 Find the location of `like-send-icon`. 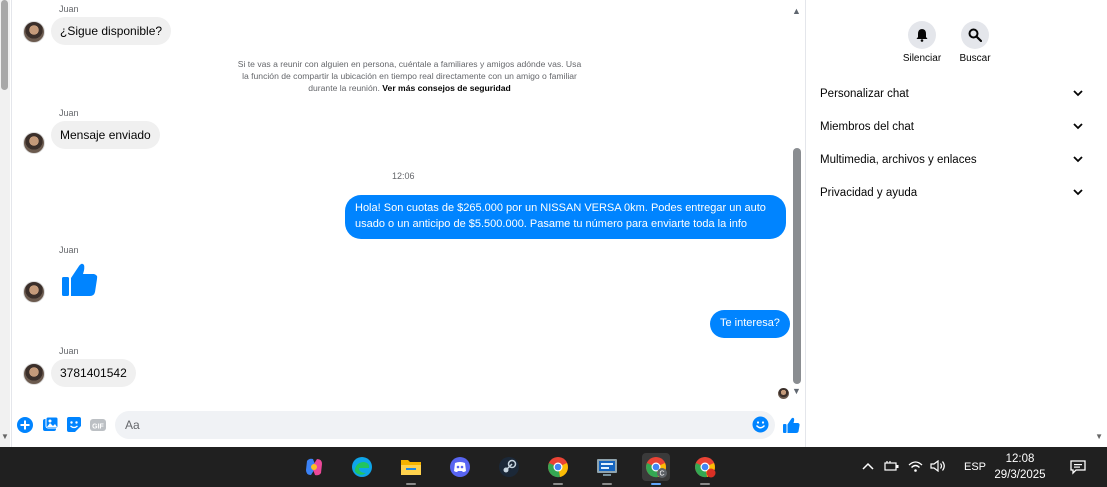

like-send-icon is located at coordinates (791, 425).